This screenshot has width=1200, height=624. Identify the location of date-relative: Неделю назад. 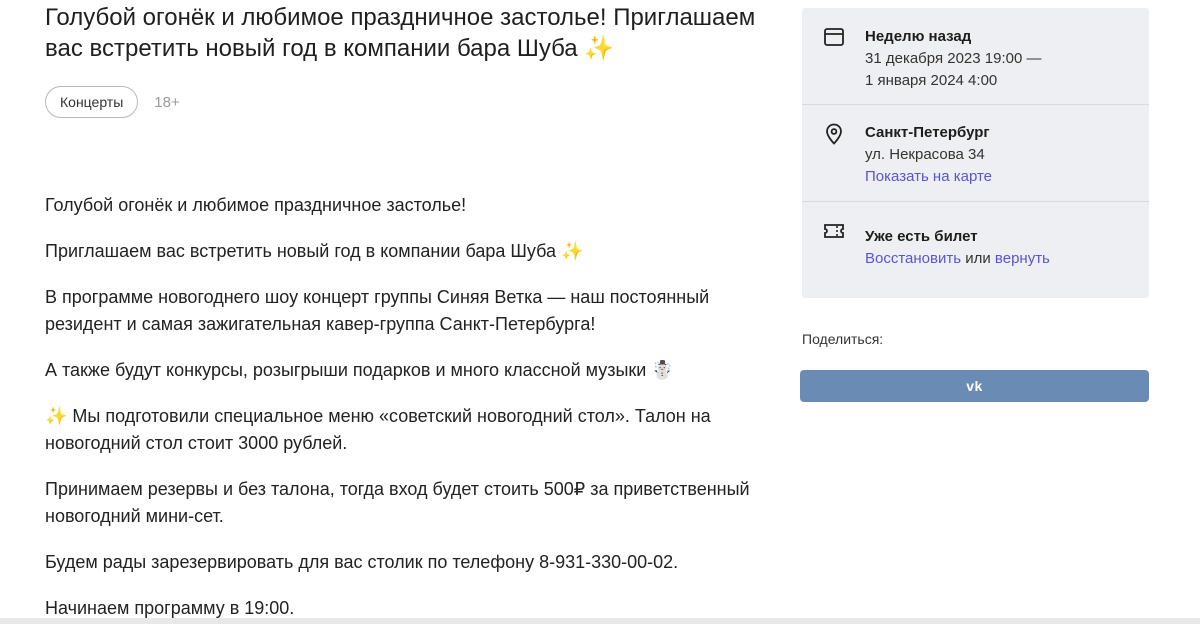
(918, 36).